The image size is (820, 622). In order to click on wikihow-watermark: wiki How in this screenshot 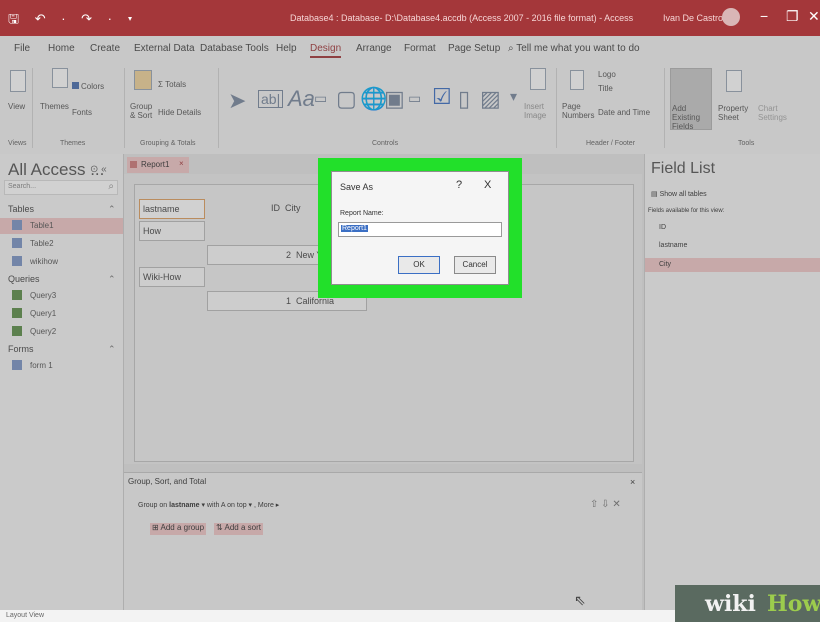, I will do `click(747, 603)`.